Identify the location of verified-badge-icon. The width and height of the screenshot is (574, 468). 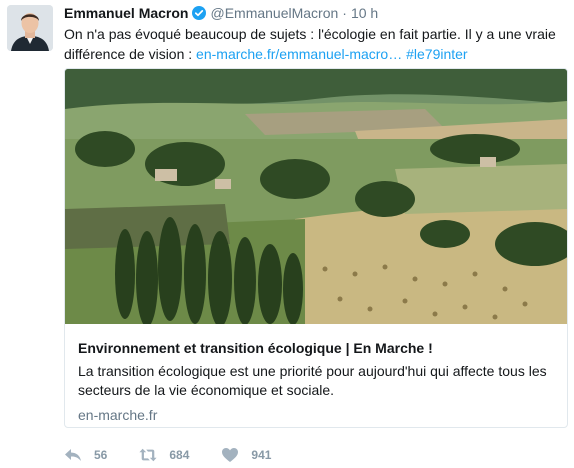
(199, 13).